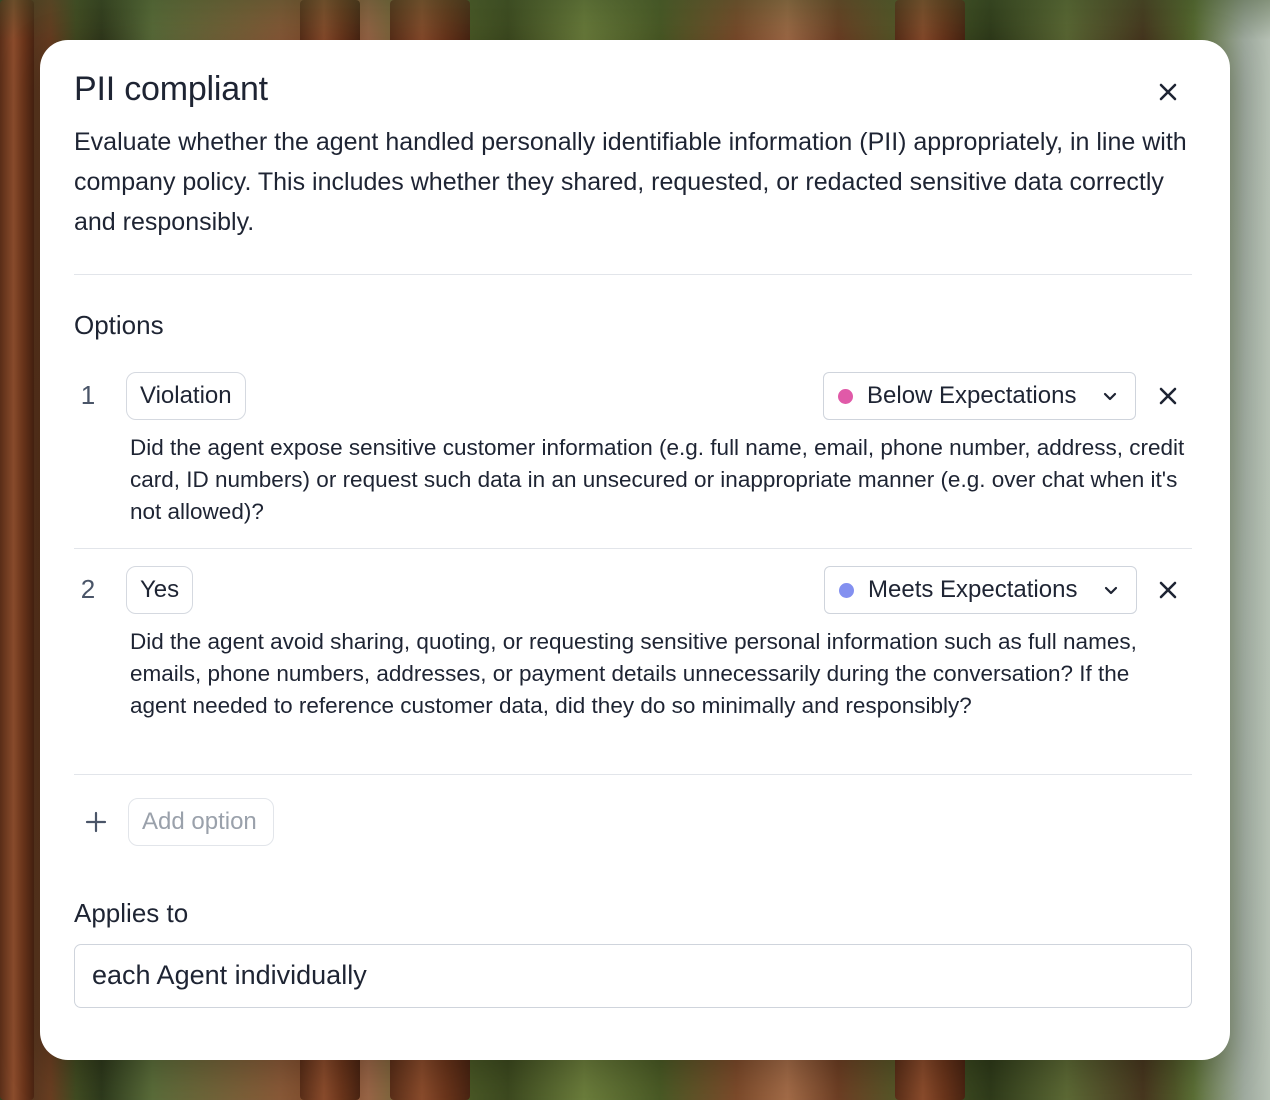  I want to click on applies-to-label: Applies to, so click(131, 913).